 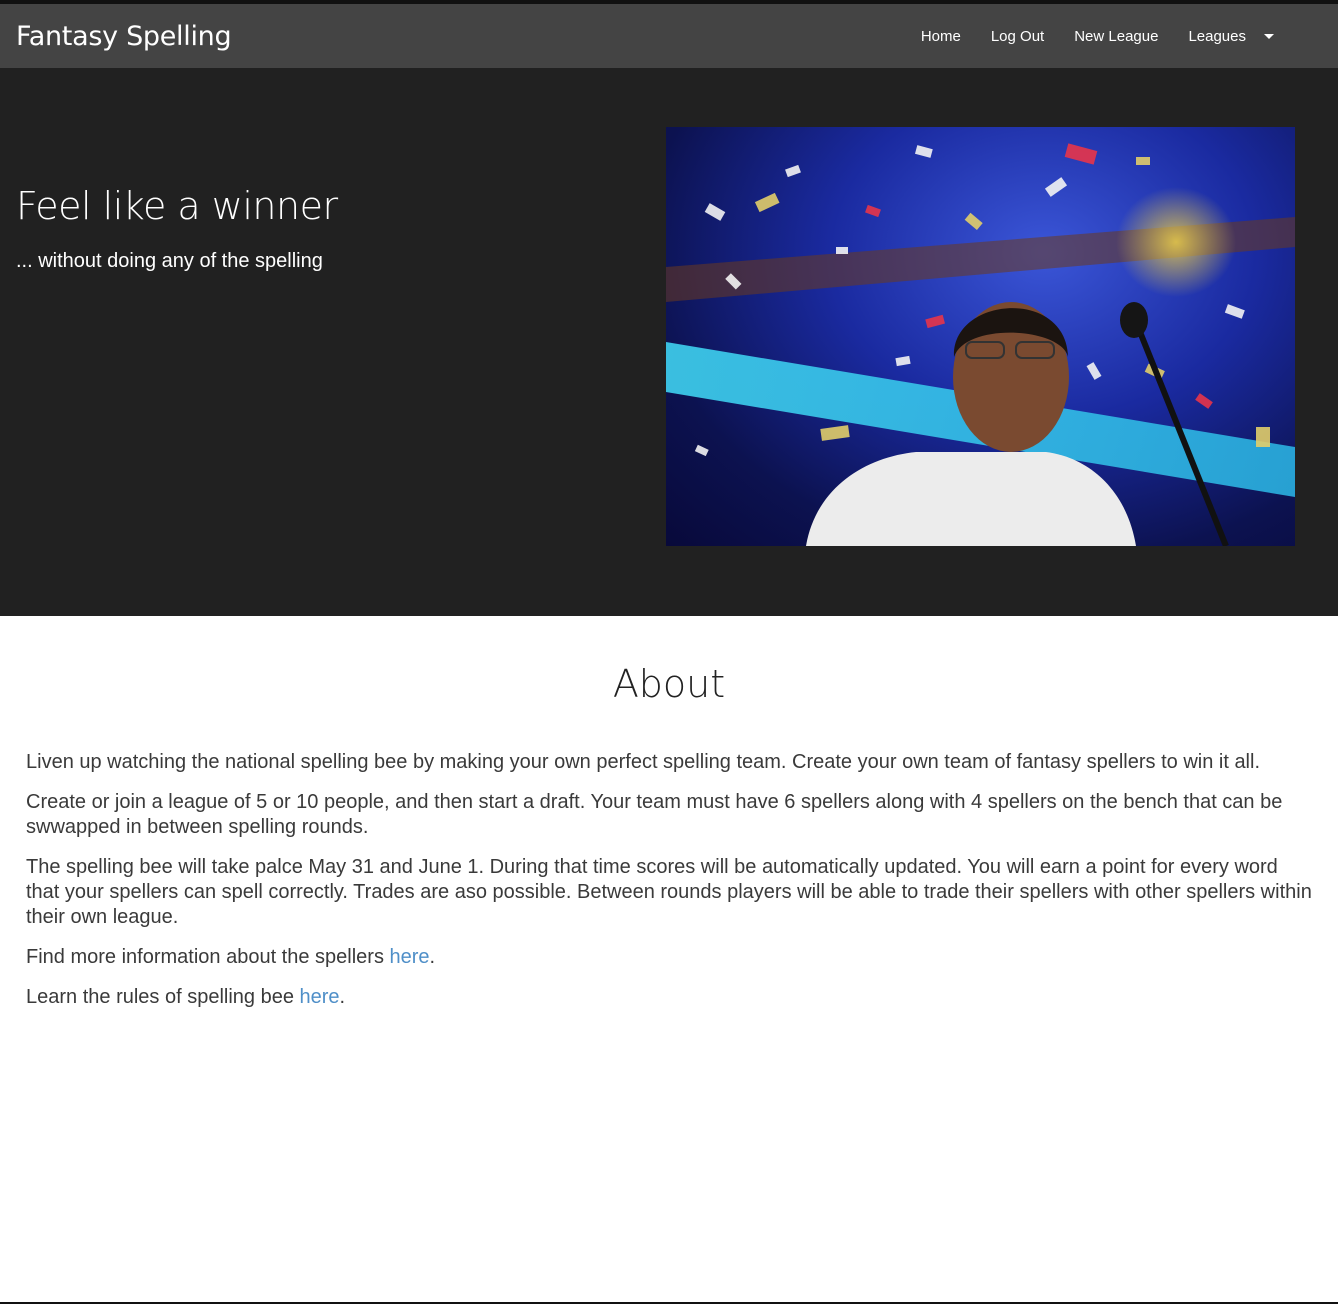 I want to click on nav-new-league-link: New League, so click(x=1116, y=36).